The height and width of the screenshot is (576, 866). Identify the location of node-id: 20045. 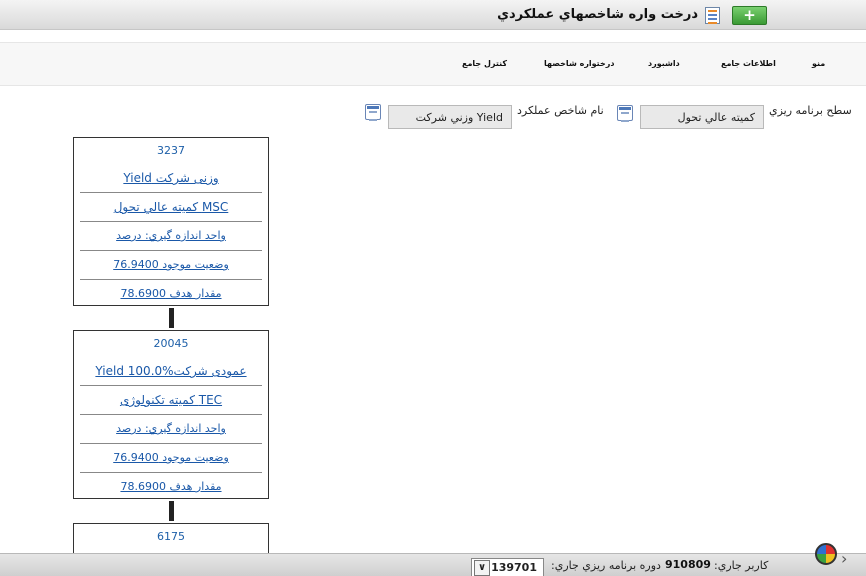
(171, 343).